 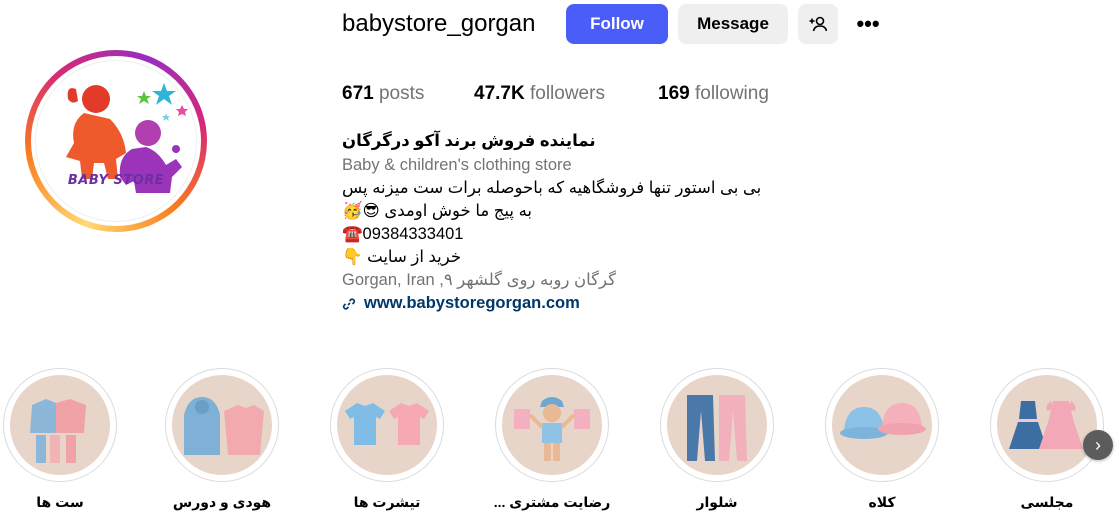 I want to click on tshirt-icon, so click(x=387, y=425).